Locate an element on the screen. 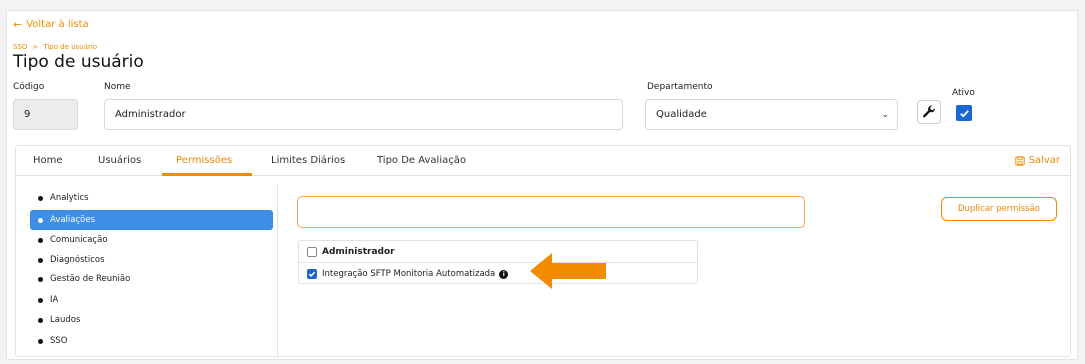  annotation-arrow-icon is located at coordinates (568, 271).